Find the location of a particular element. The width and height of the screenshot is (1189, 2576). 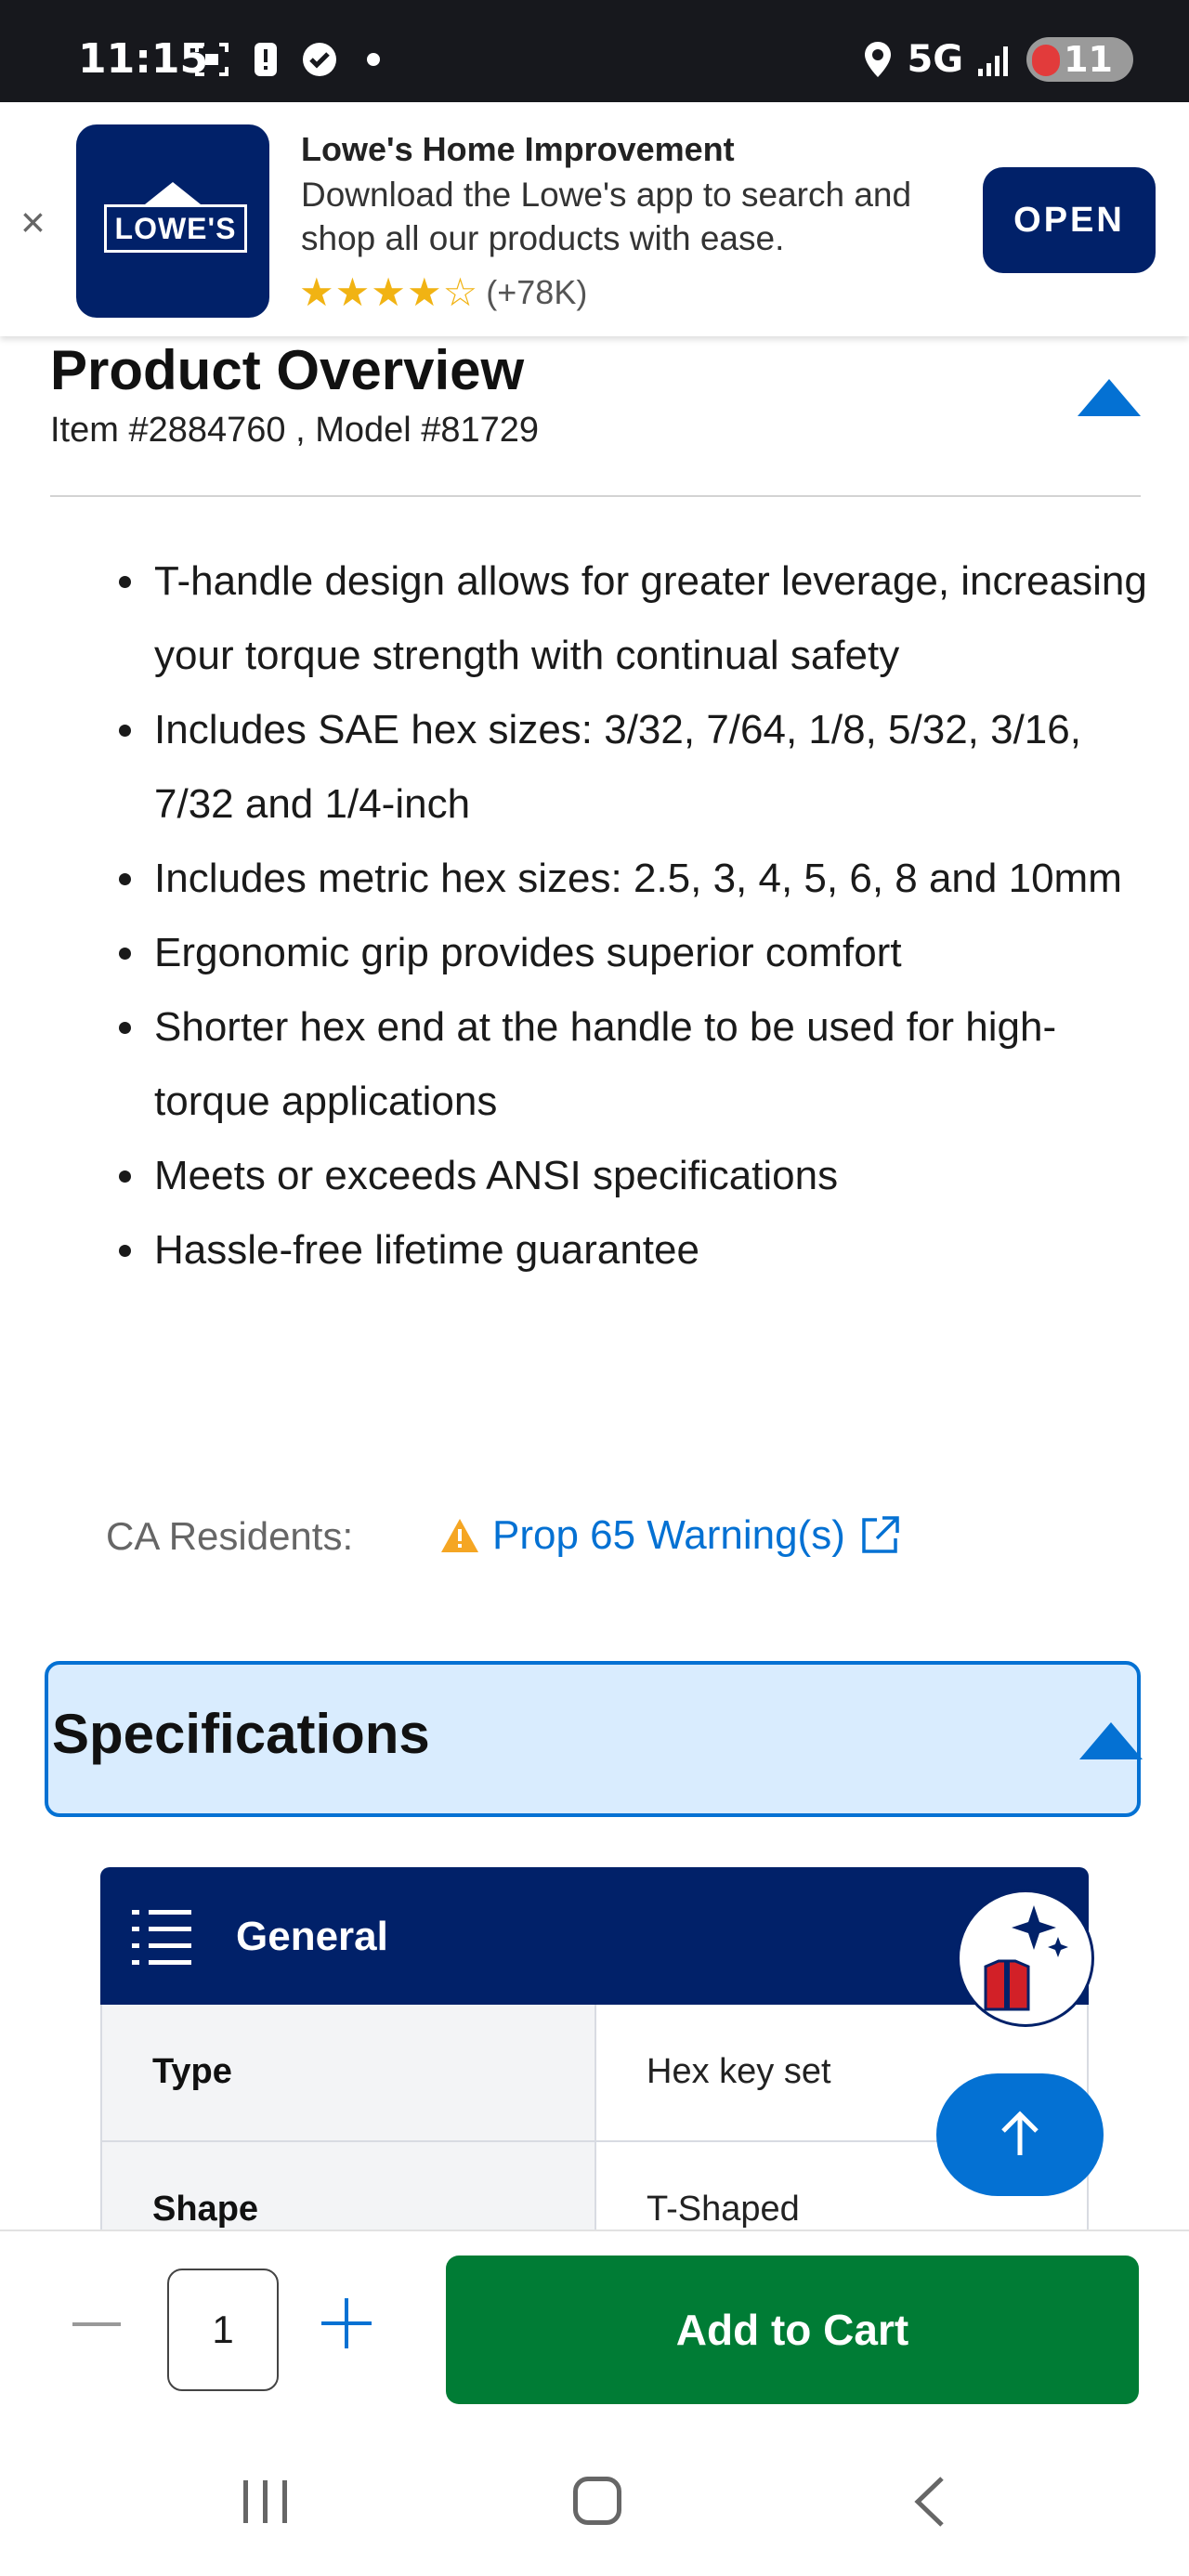

logo-text: LOWE'S is located at coordinates (175, 228).